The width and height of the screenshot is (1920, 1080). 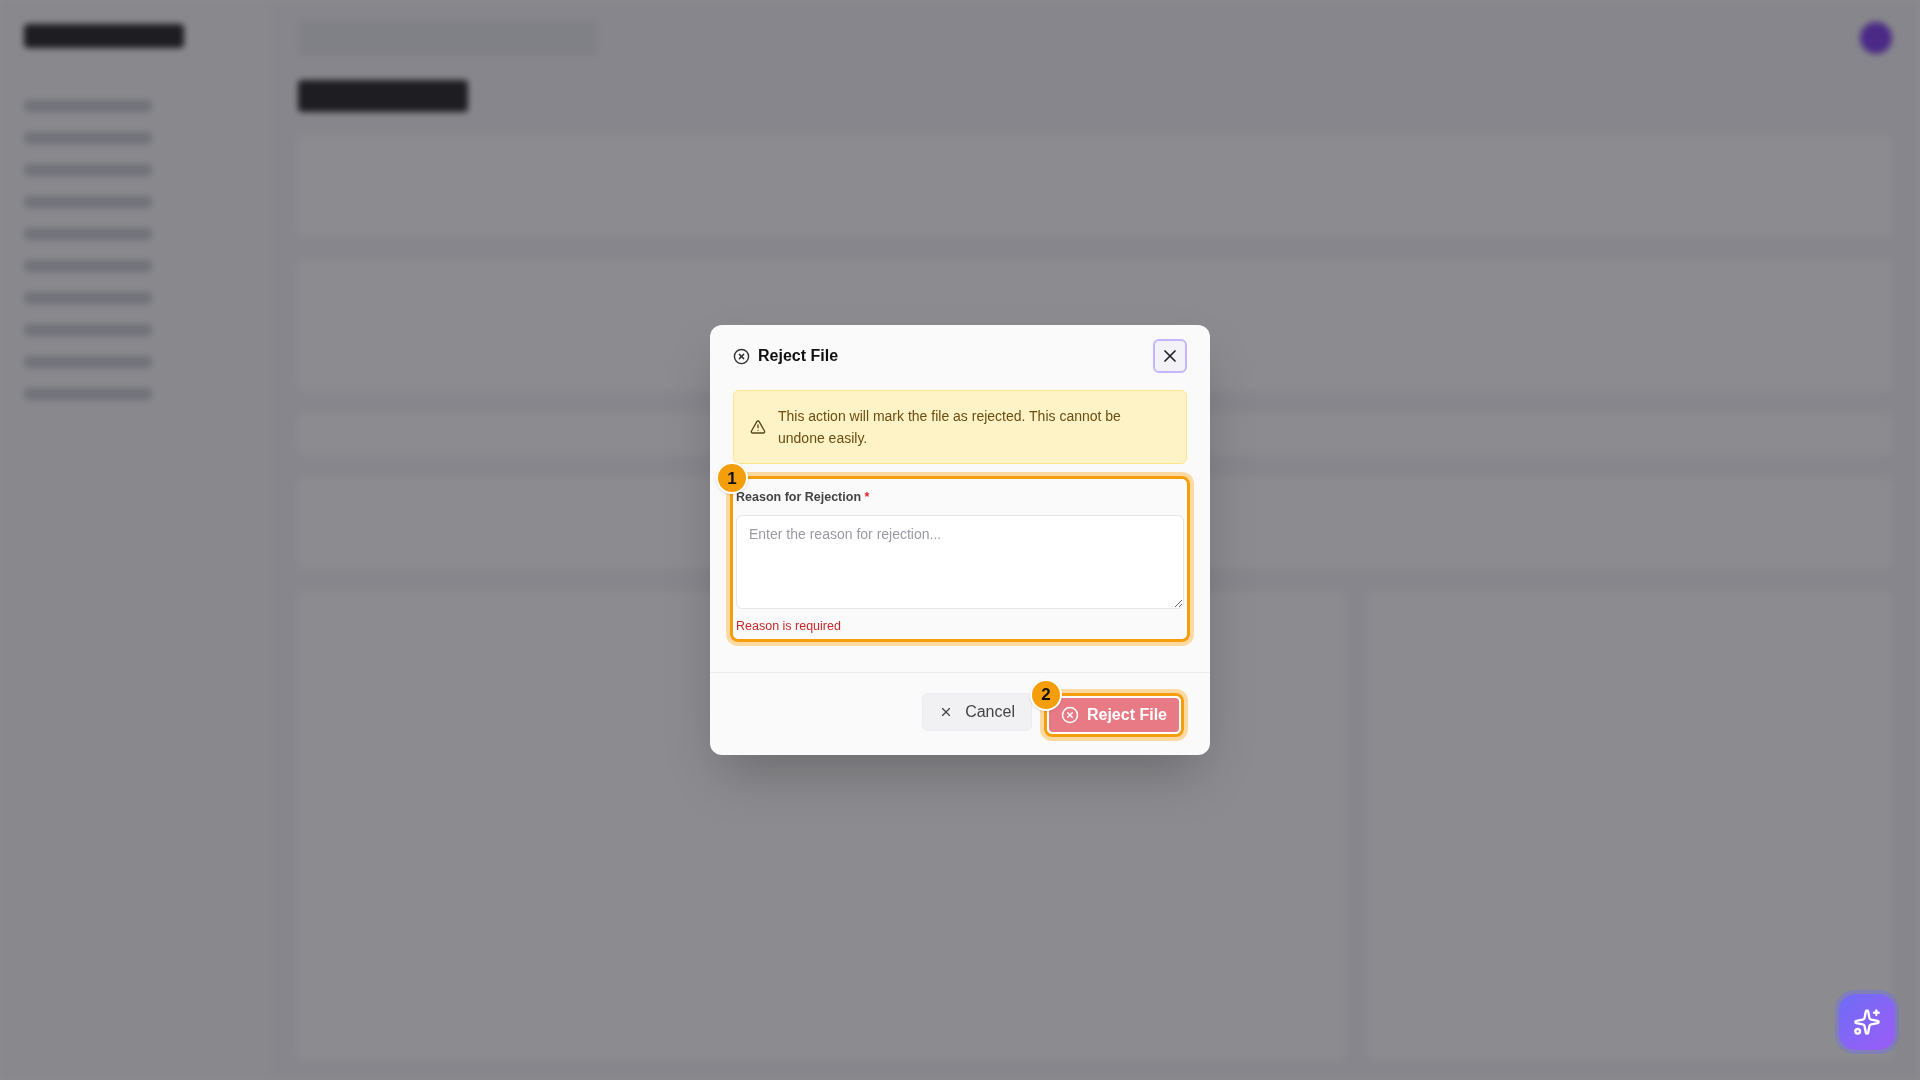 What do you see at coordinates (1876, 38) in the screenshot?
I see `avatar-icon` at bounding box center [1876, 38].